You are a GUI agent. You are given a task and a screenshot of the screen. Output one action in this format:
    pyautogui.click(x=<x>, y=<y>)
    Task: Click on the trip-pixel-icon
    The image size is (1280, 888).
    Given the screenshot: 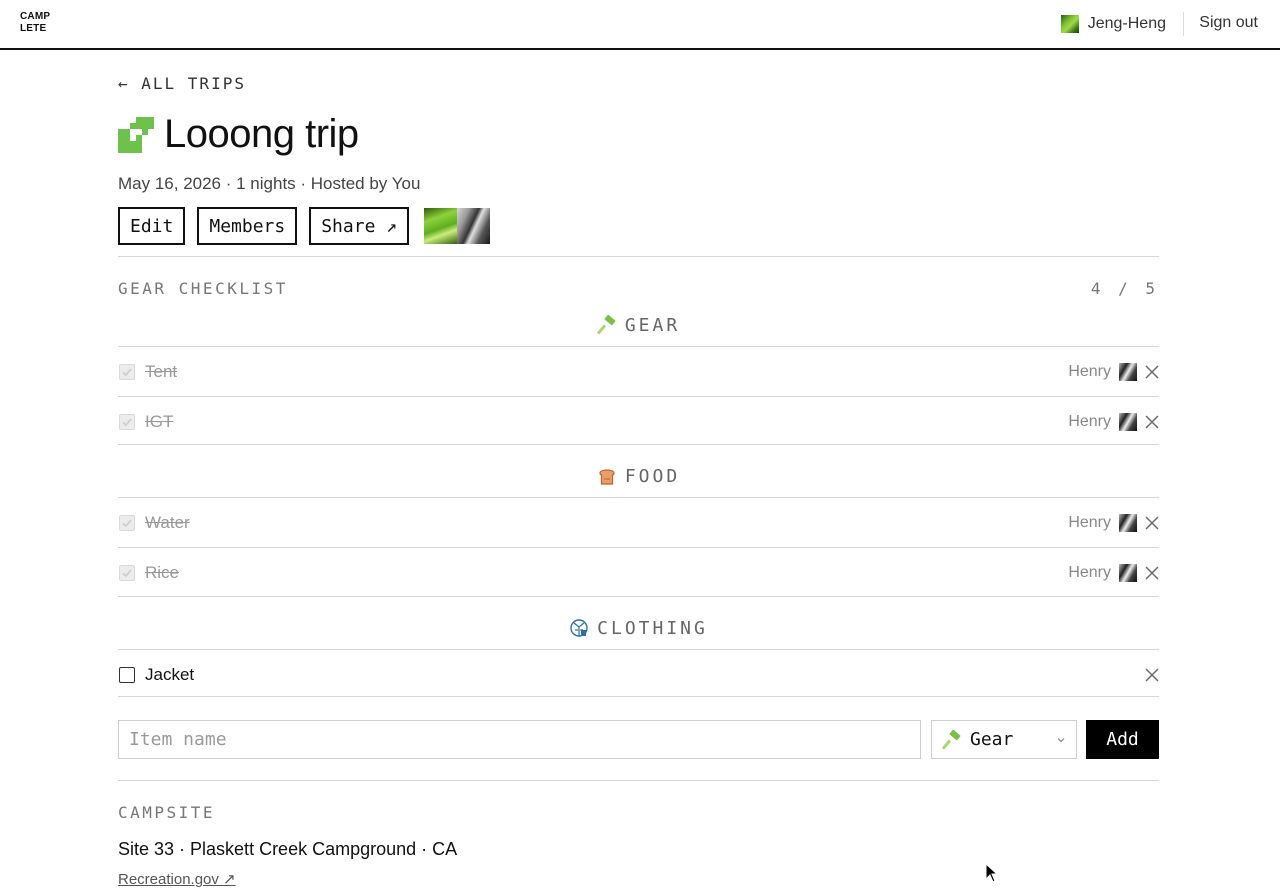 What is the action you would take?
    pyautogui.click(x=136, y=134)
    